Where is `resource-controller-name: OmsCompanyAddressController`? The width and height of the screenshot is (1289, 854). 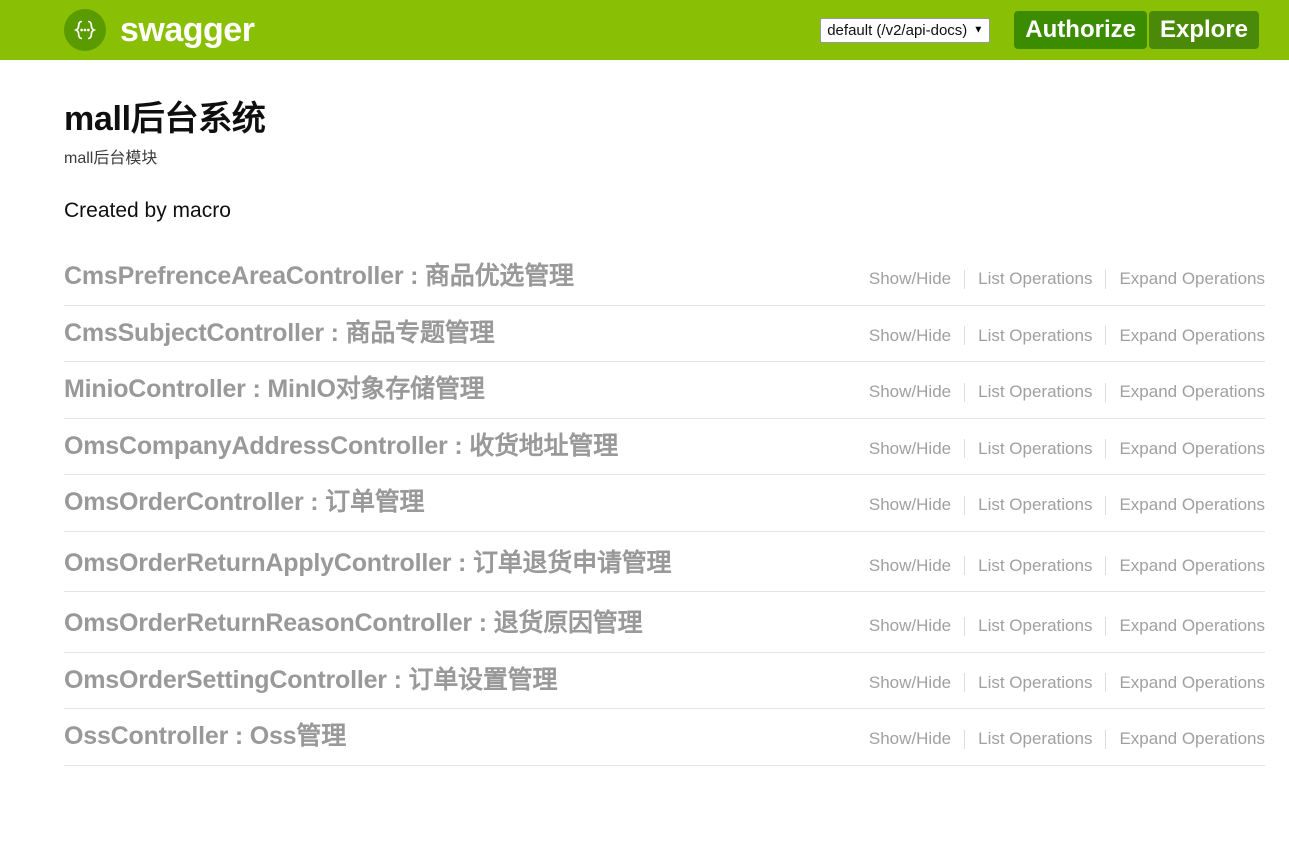
resource-controller-name: OmsCompanyAddressController is located at coordinates (256, 445).